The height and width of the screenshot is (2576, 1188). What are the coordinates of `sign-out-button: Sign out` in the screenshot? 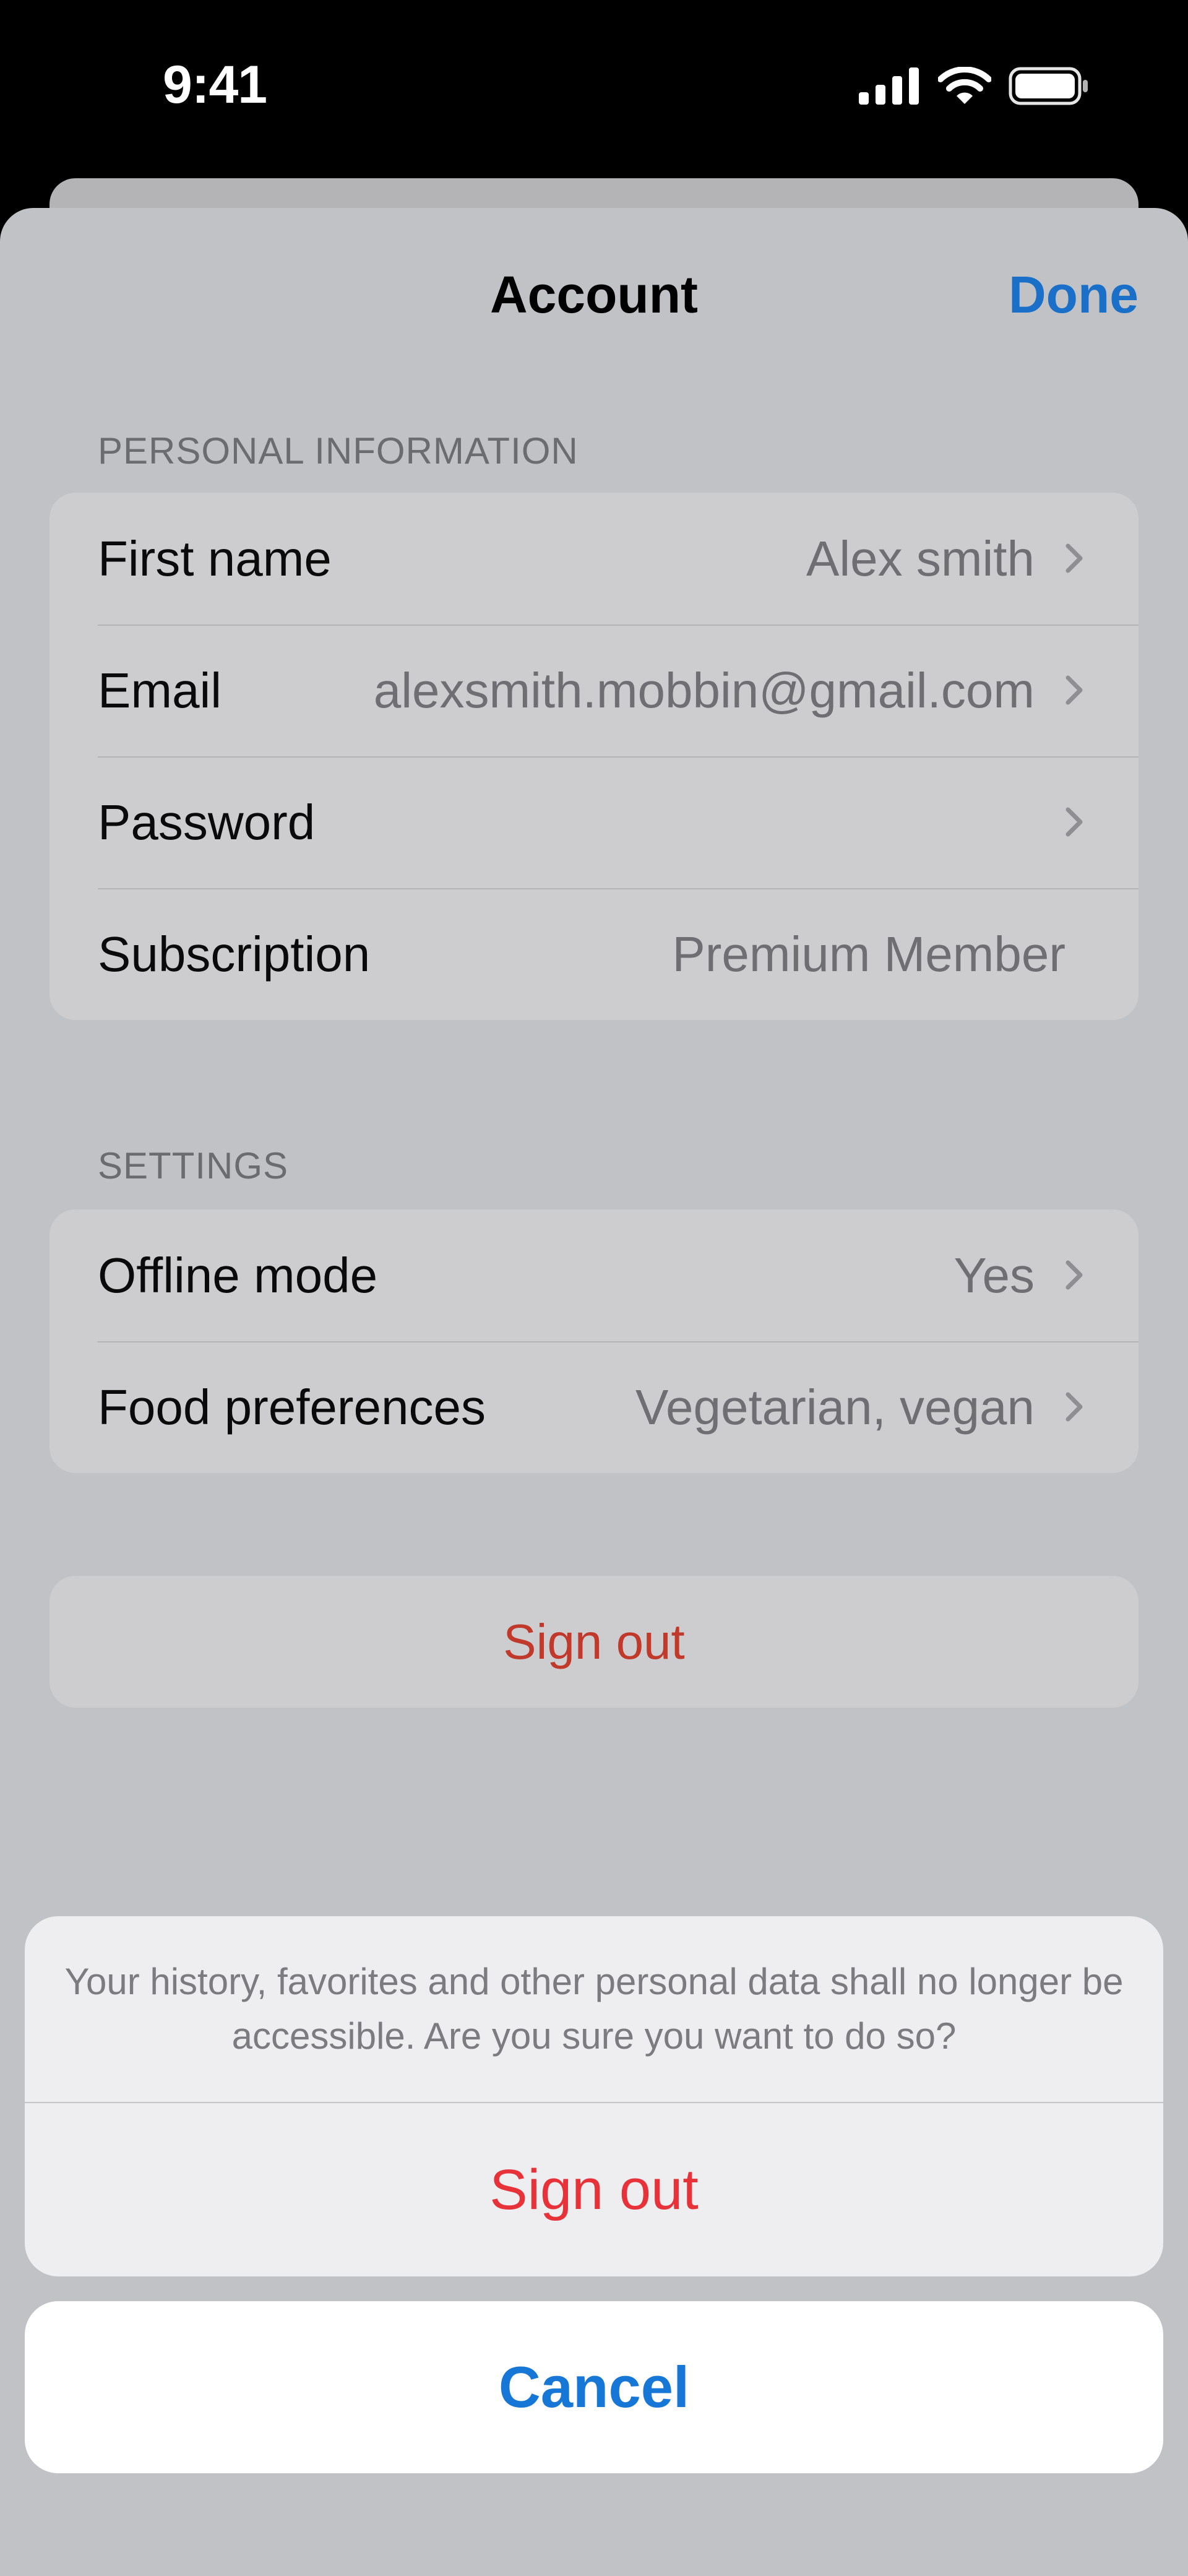 It's located at (594, 2189).